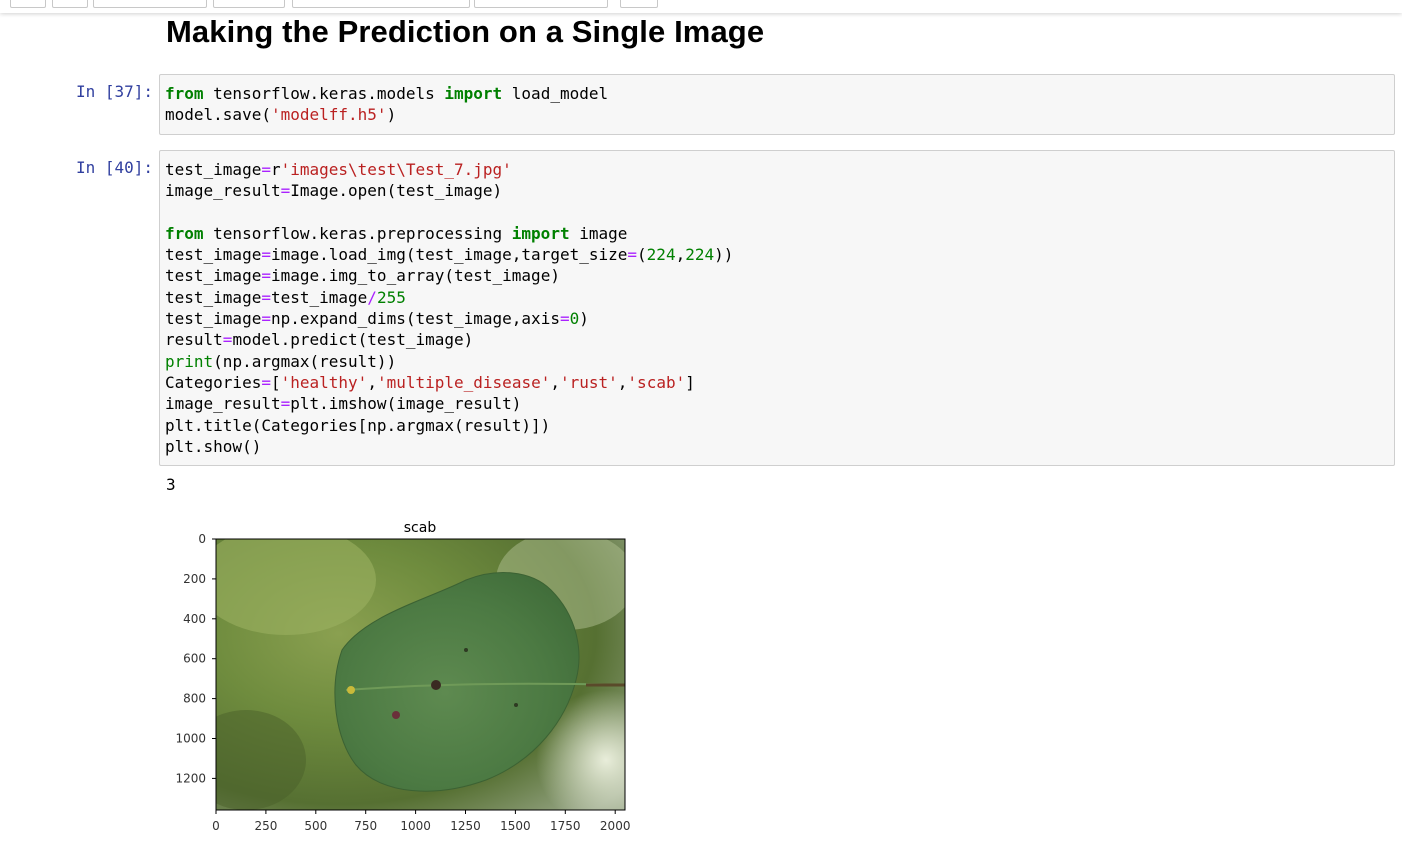 The width and height of the screenshot is (1402, 856). Describe the element at coordinates (541, 4) in the screenshot. I see `cell-type-select` at that location.